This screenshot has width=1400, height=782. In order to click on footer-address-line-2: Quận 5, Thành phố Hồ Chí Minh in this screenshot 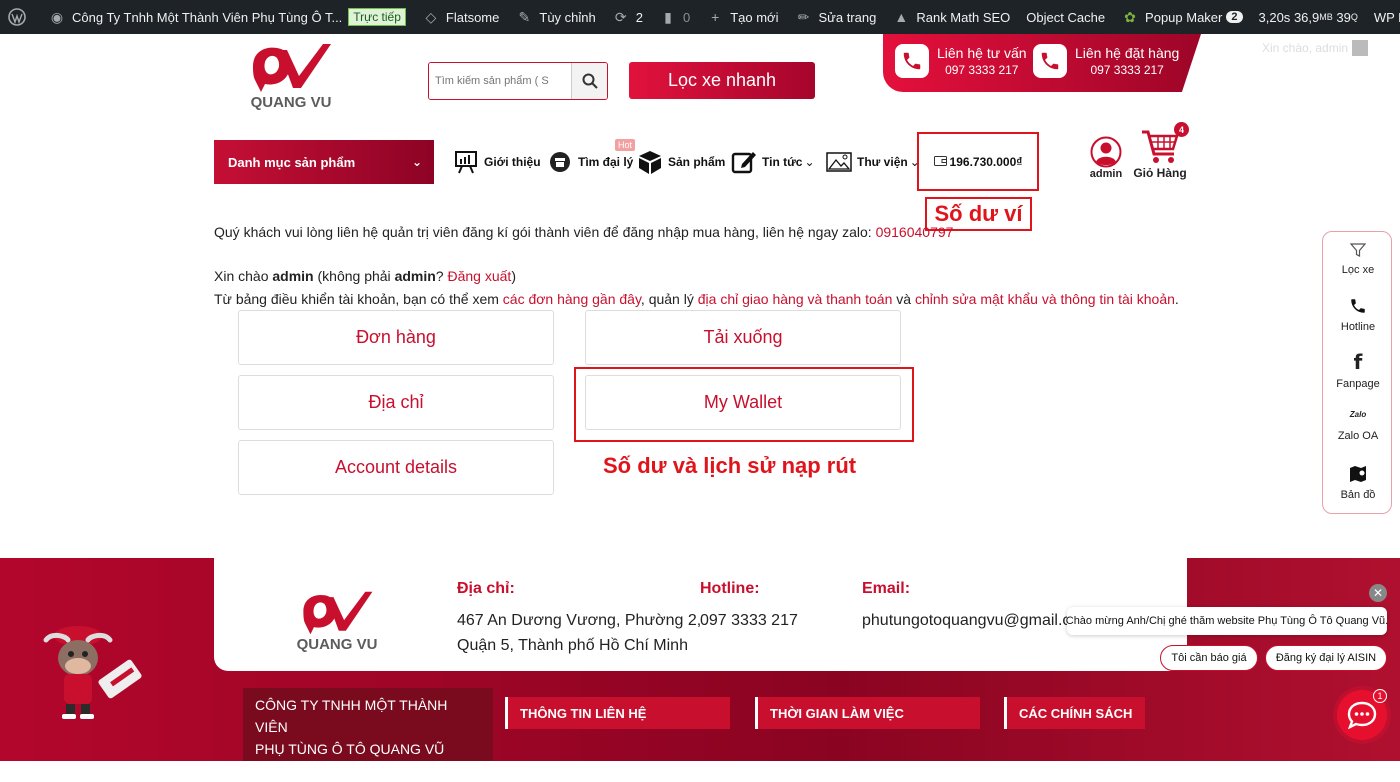, I will do `click(572, 645)`.